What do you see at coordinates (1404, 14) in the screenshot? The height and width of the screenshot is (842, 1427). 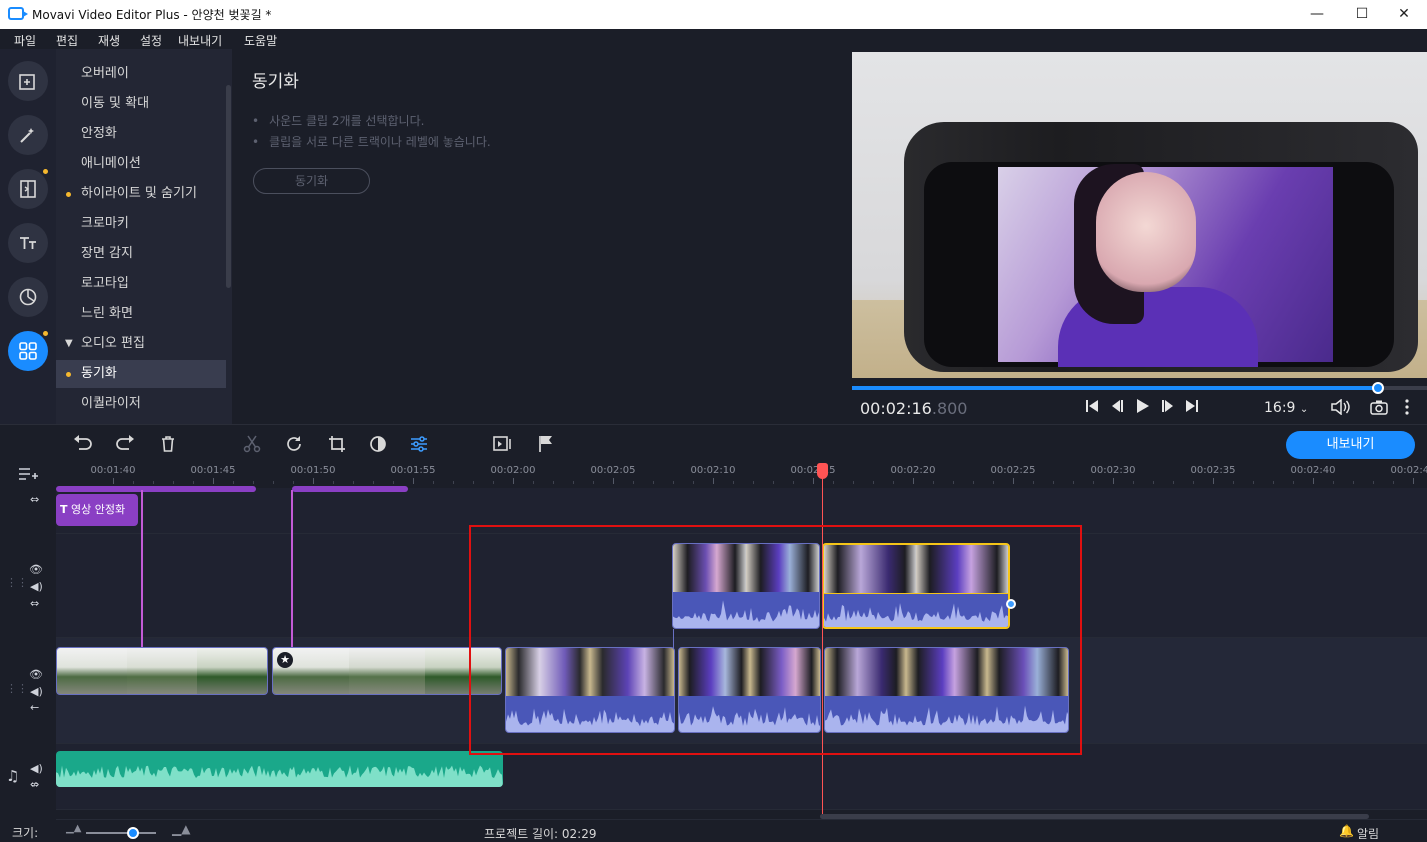 I see `close-button: ✕` at bounding box center [1404, 14].